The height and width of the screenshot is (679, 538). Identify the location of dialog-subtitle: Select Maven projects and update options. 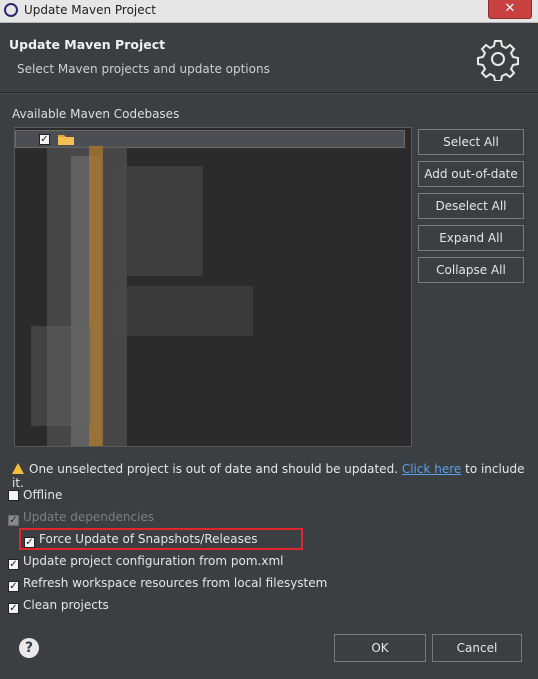
(143, 69).